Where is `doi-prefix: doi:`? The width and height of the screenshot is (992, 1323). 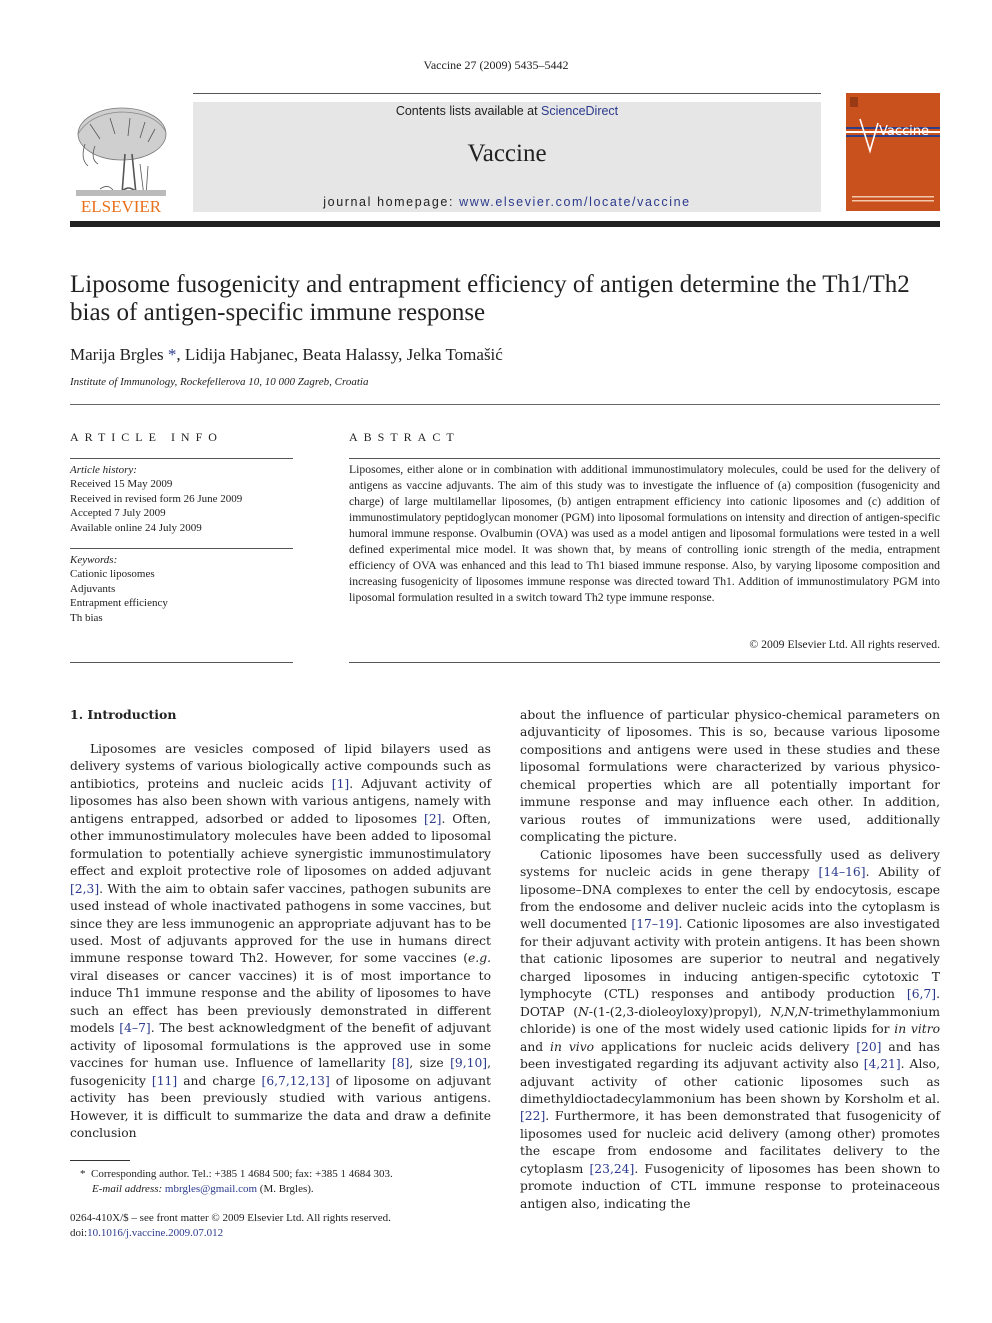 doi-prefix: doi: is located at coordinates (79, 1233).